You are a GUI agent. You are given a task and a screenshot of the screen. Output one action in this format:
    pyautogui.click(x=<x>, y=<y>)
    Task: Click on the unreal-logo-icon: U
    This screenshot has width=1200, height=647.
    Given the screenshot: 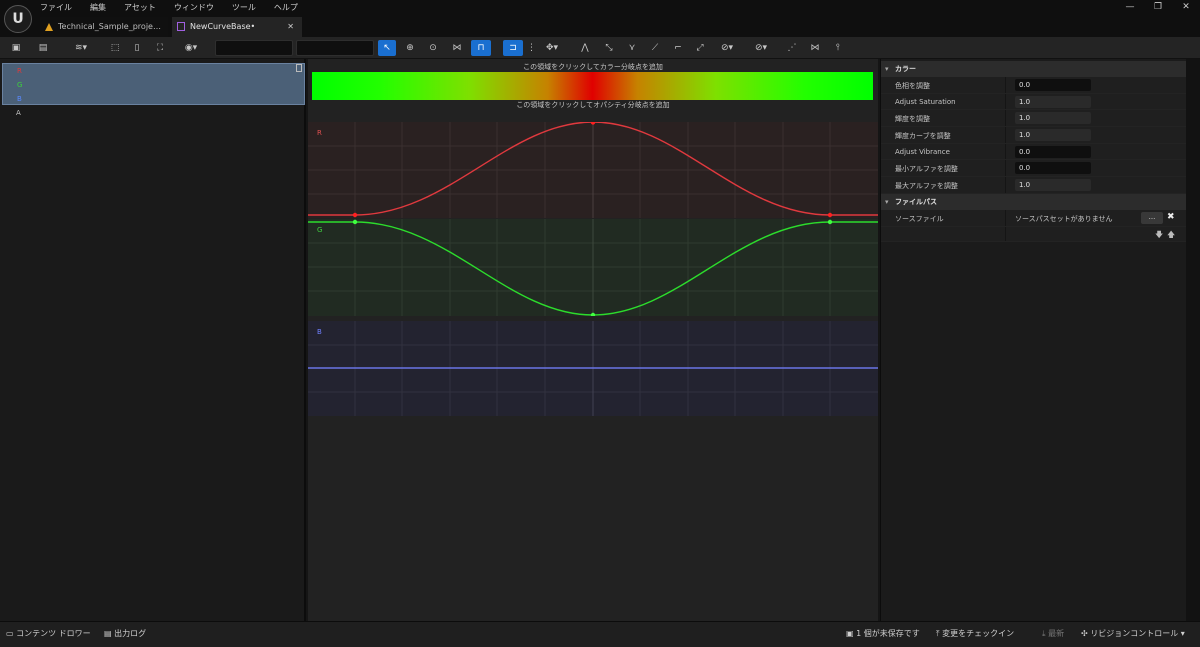 What is the action you would take?
    pyautogui.click(x=18, y=19)
    